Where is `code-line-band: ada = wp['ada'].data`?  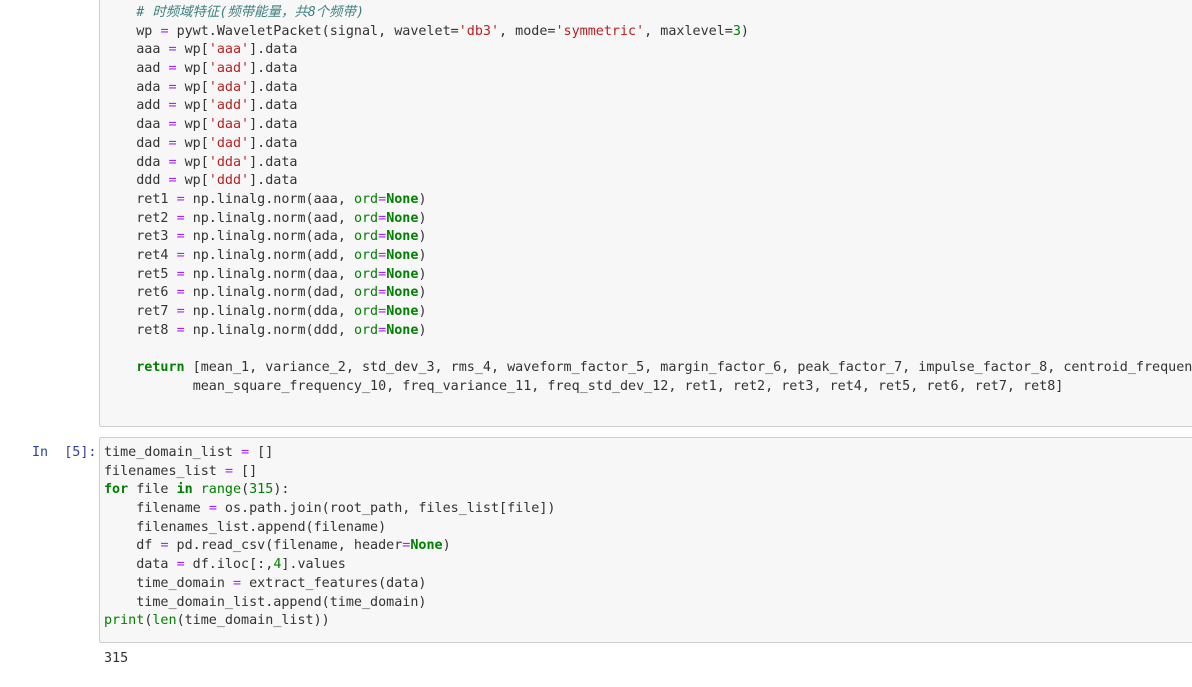 code-line-band: ada = wp['ada'].data is located at coordinates (217, 87).